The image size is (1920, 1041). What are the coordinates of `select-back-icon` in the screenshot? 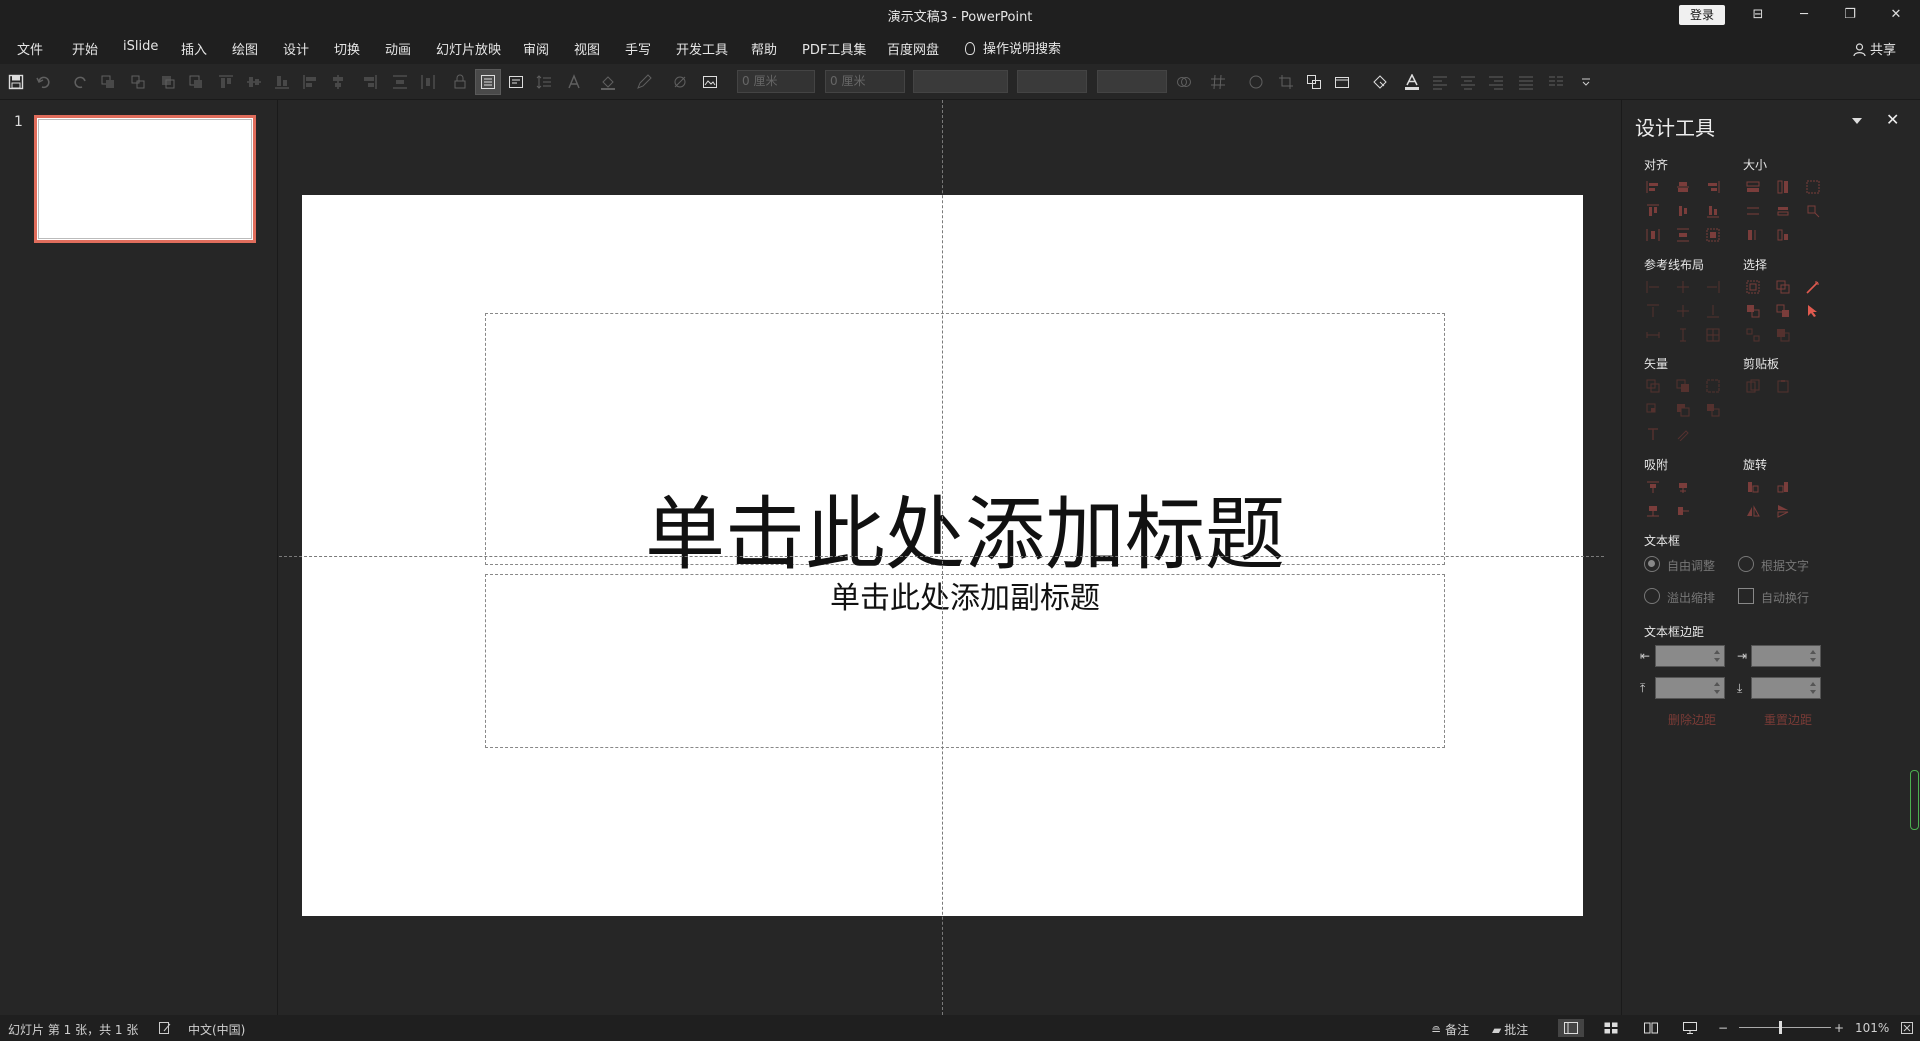 It's located at (1783, 311).